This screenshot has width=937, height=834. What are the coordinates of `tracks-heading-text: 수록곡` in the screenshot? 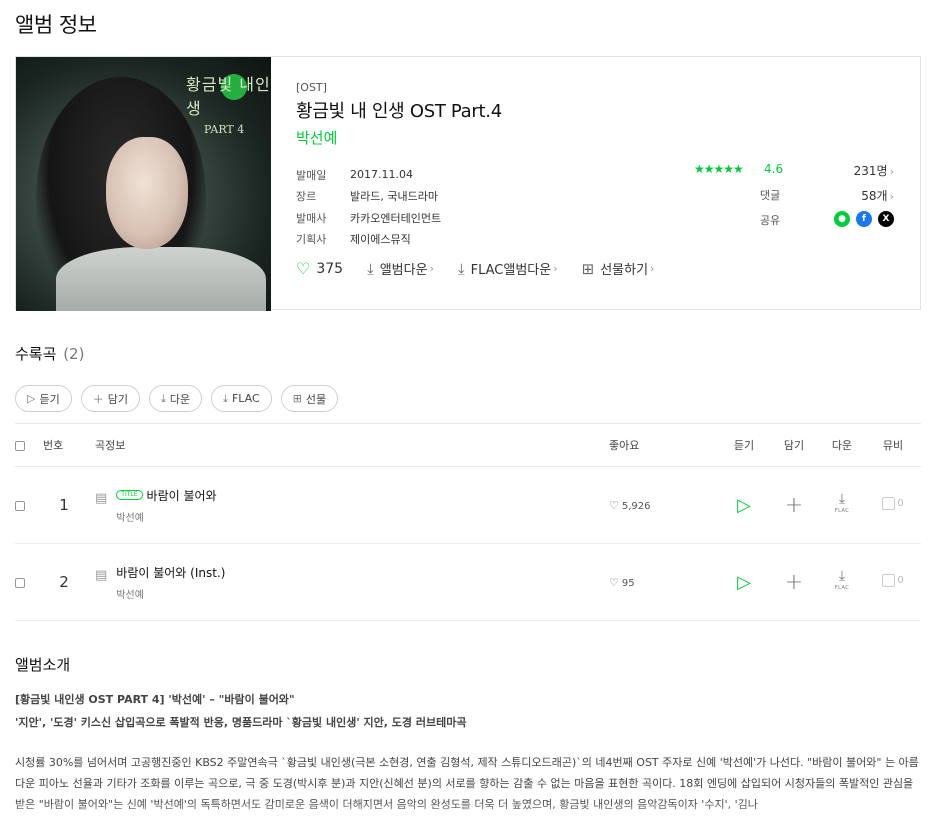 It's located at (36, 354).